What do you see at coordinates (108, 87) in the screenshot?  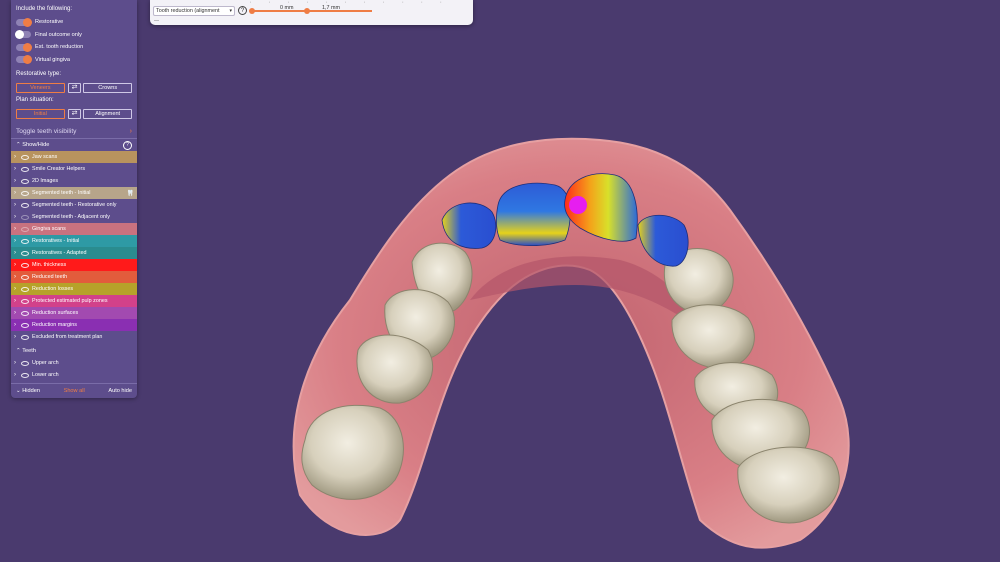 I see `crowns-button: Crowns` at bounding box center [108, 87].